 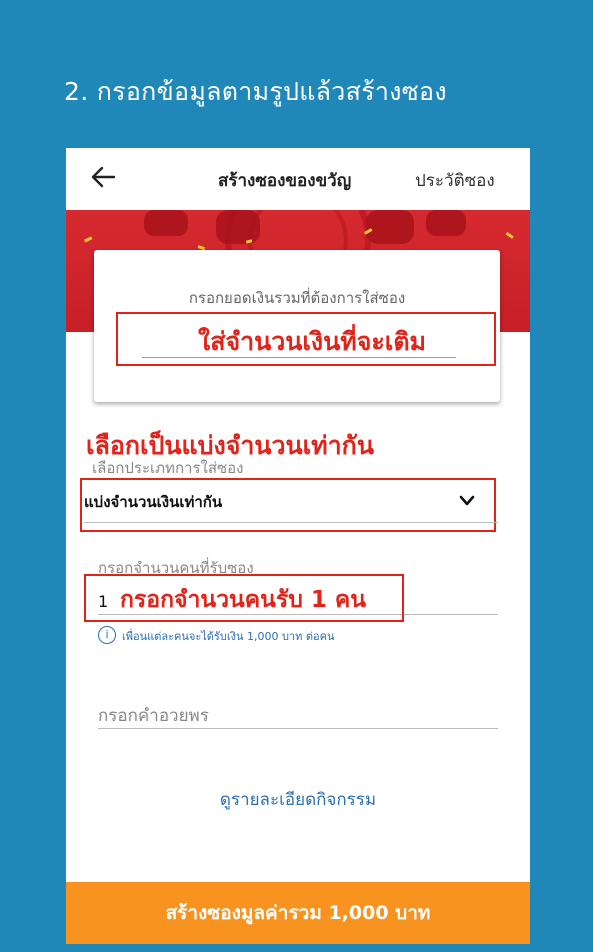 I want to click on back-arrow-icon, so click(x=103, y=177).